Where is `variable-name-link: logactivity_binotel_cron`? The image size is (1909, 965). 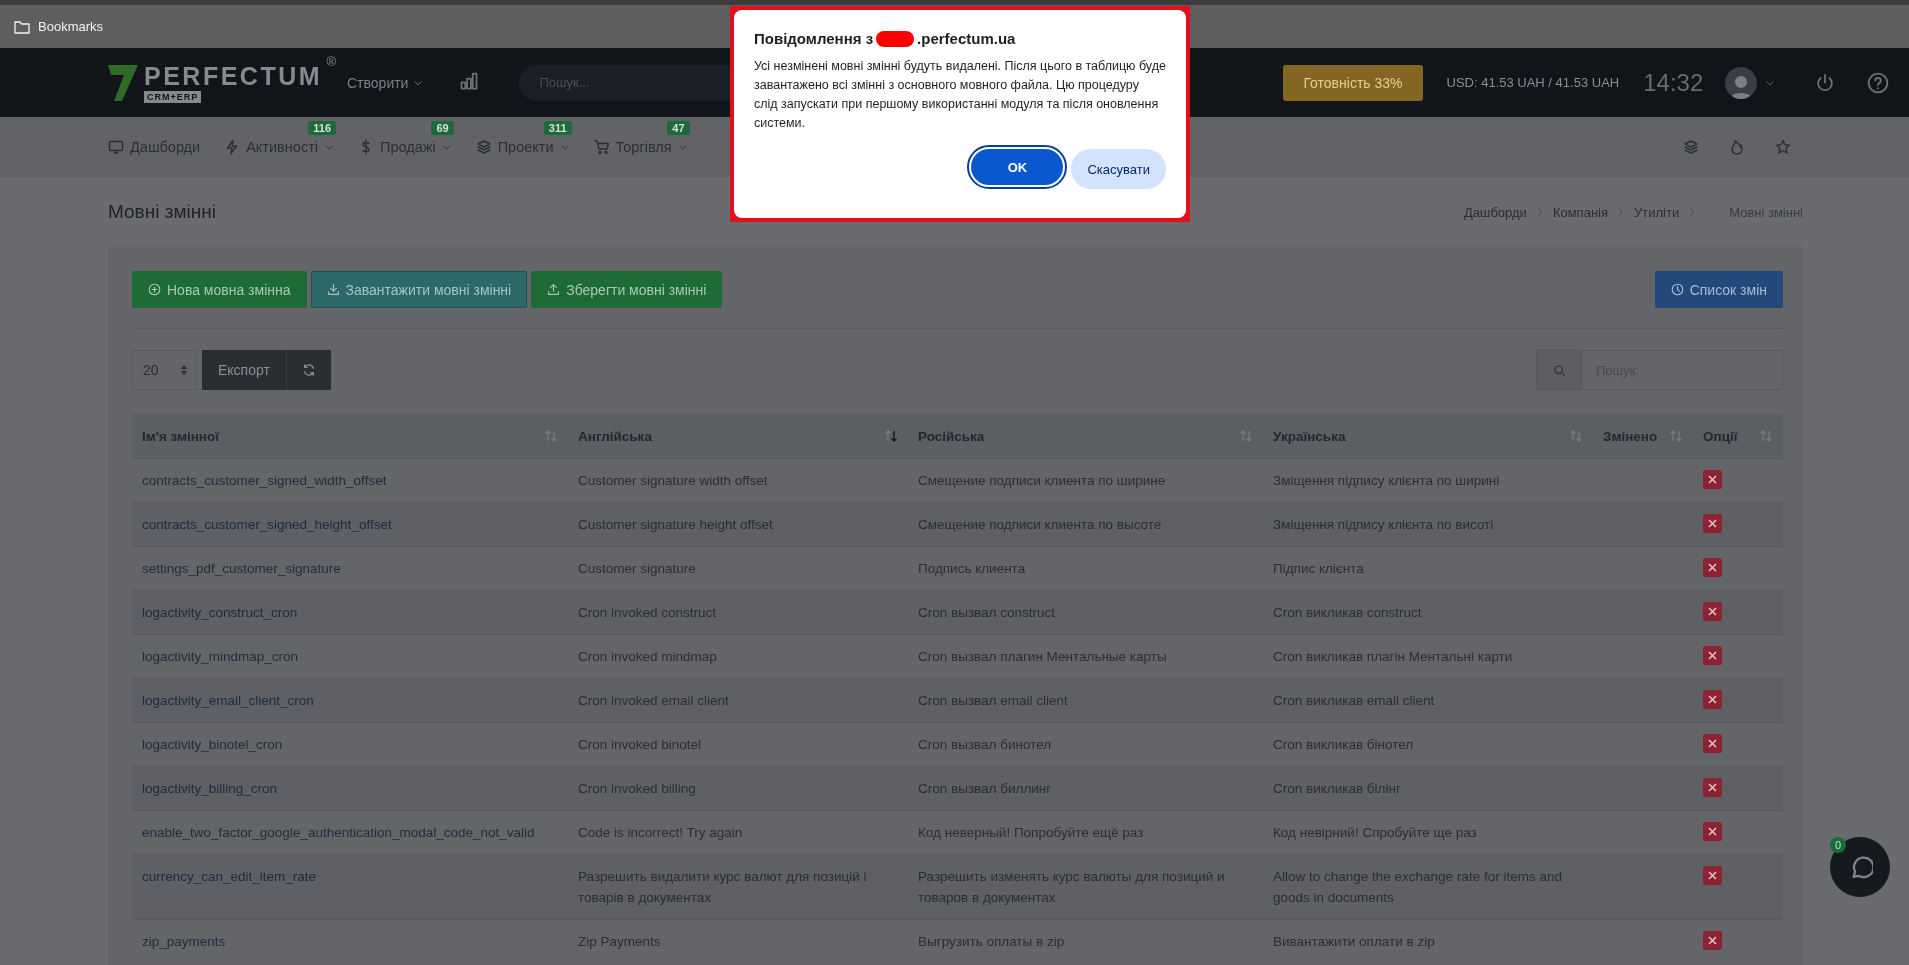 variable-name-link: logactivity_binotel_cron is located at coordinates (212, 744).